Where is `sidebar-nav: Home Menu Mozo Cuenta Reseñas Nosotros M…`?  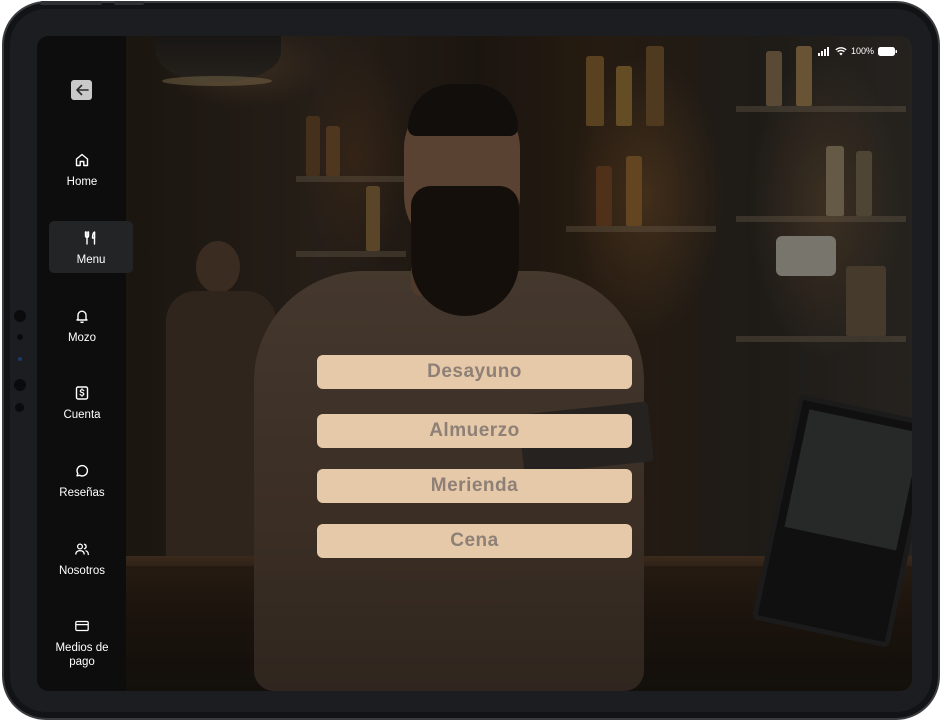 sidebar-nav: Home Menu Mozo Cuenta Reseñas Nosotros M… is located at coordinates (85, 363).